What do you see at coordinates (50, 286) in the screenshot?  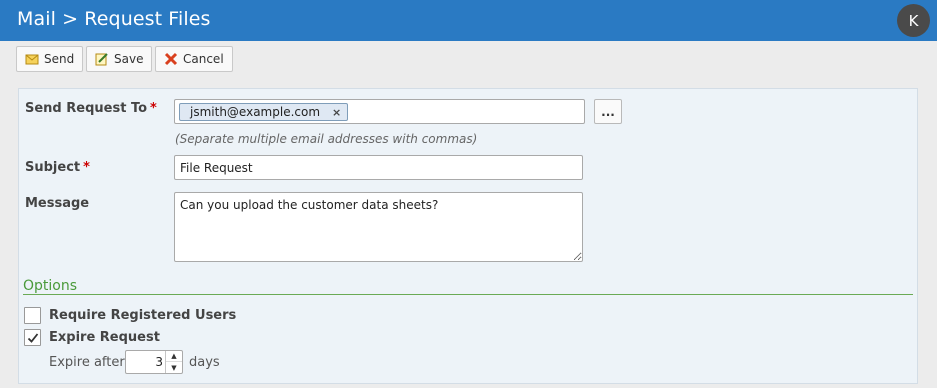 I see `options-heading: Options` at bounding box center [50, 286].